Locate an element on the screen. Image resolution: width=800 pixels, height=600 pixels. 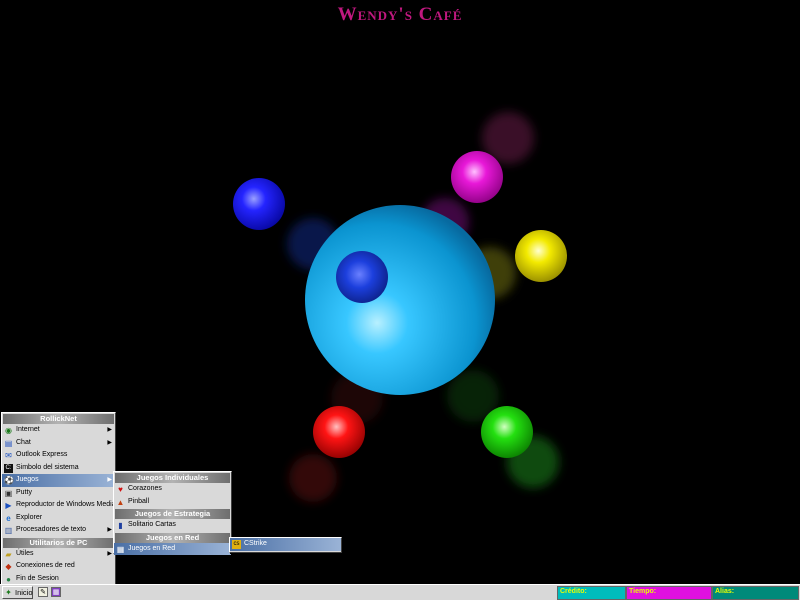
menu-item-chat: ▤ Chat ▶ is located at coordinates (58, 443).